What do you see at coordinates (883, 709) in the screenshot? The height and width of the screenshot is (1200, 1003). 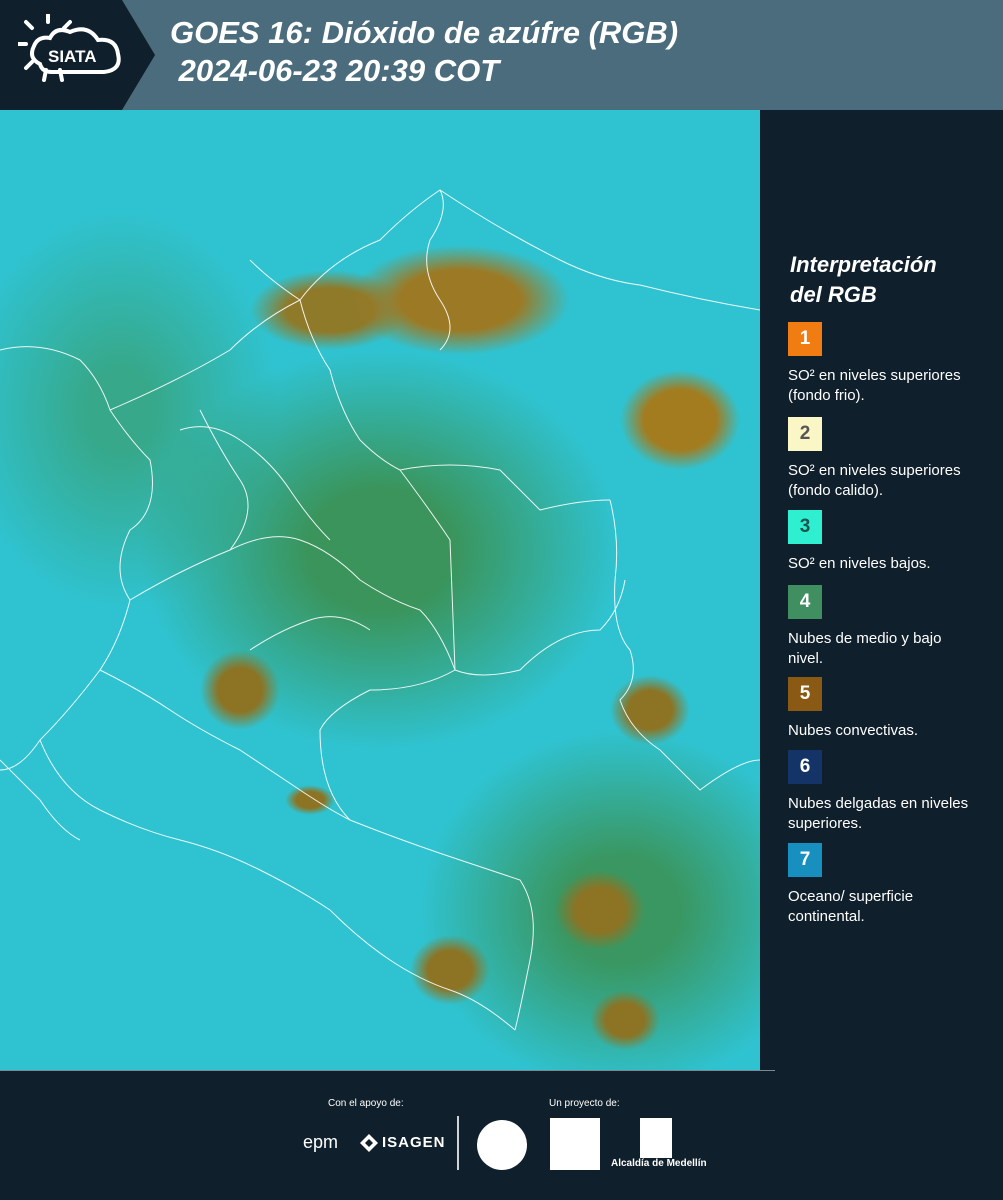 I see `legend-item-5: 5 Nubes convectivas.` at bounding box center [883, 709].